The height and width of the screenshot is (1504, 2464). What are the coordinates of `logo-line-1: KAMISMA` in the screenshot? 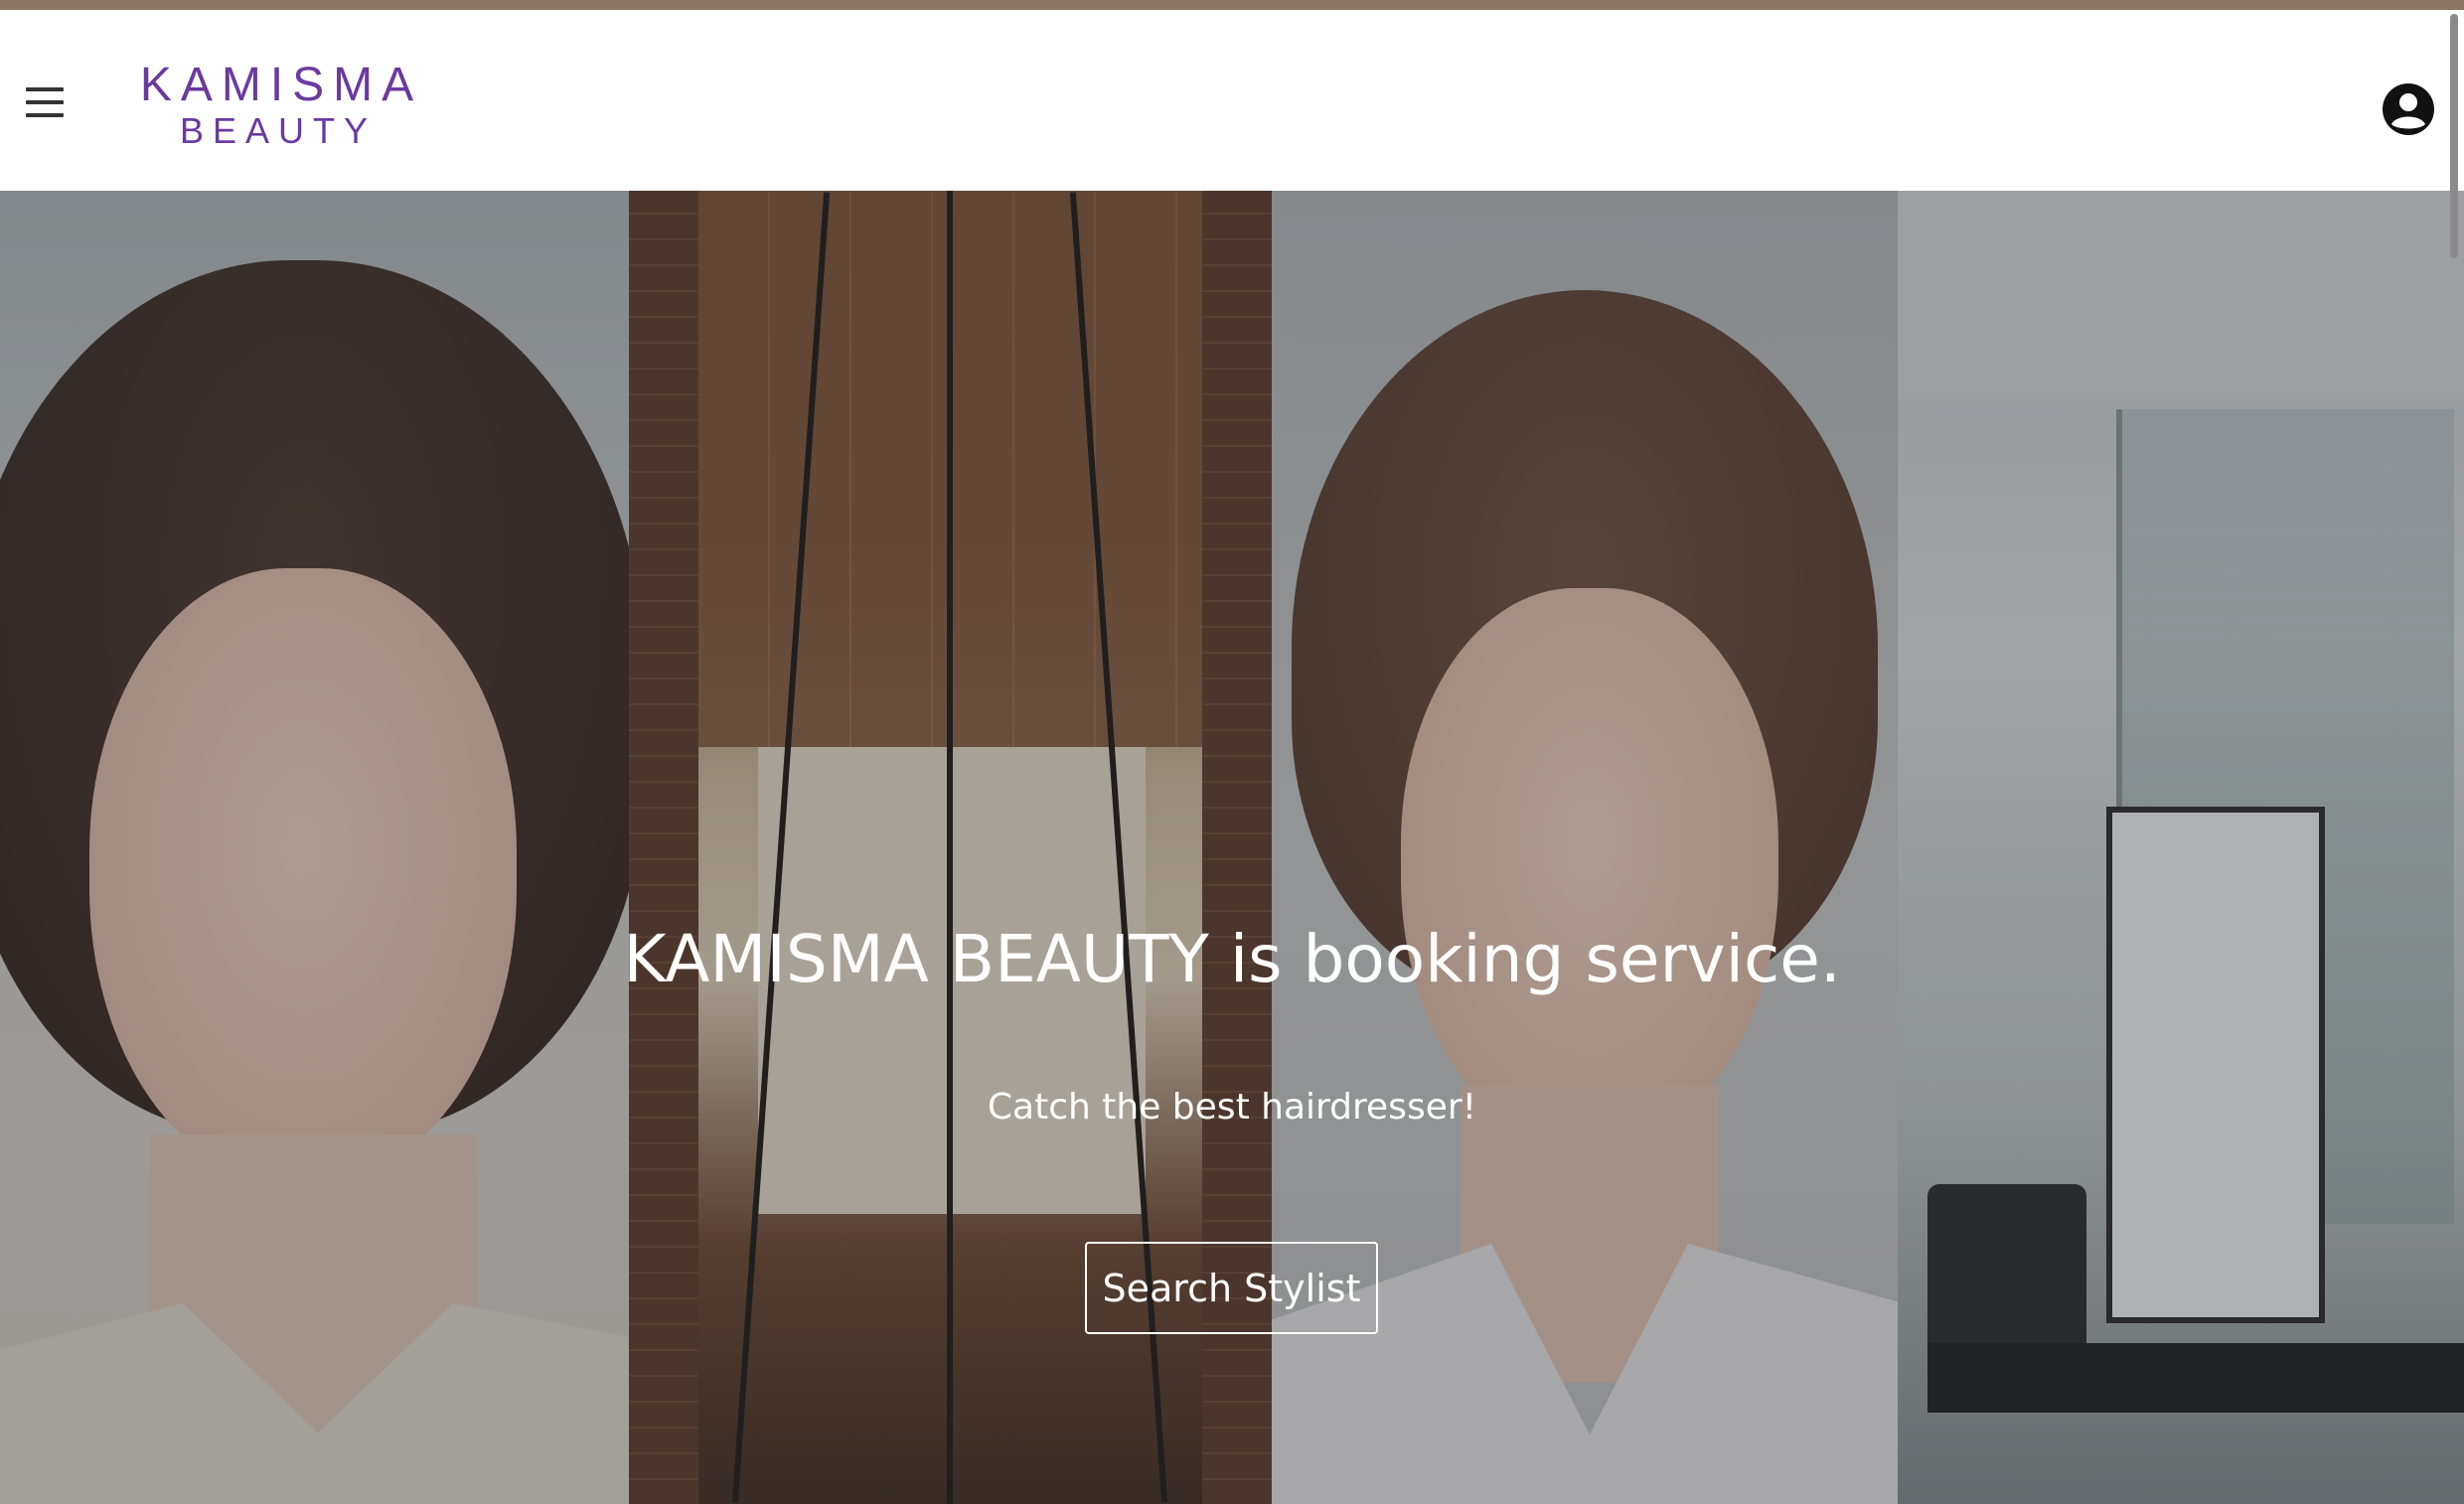 It's located at (281, 85).